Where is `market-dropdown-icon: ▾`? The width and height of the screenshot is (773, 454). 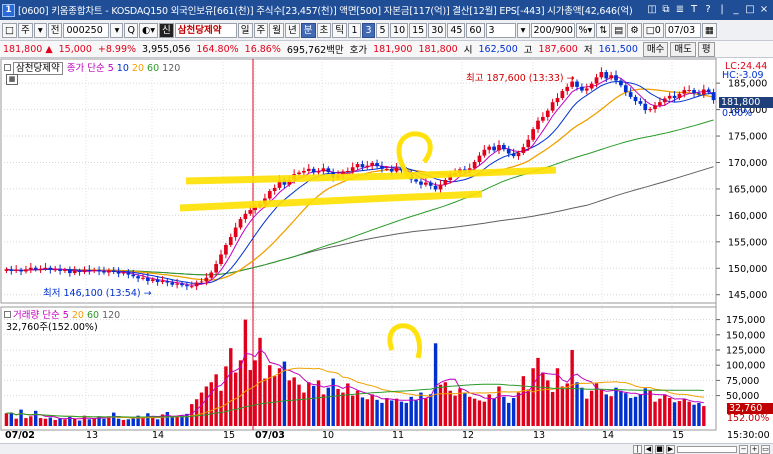
market-dropdown-icon: ▾ is located at coordinates (40, 30).